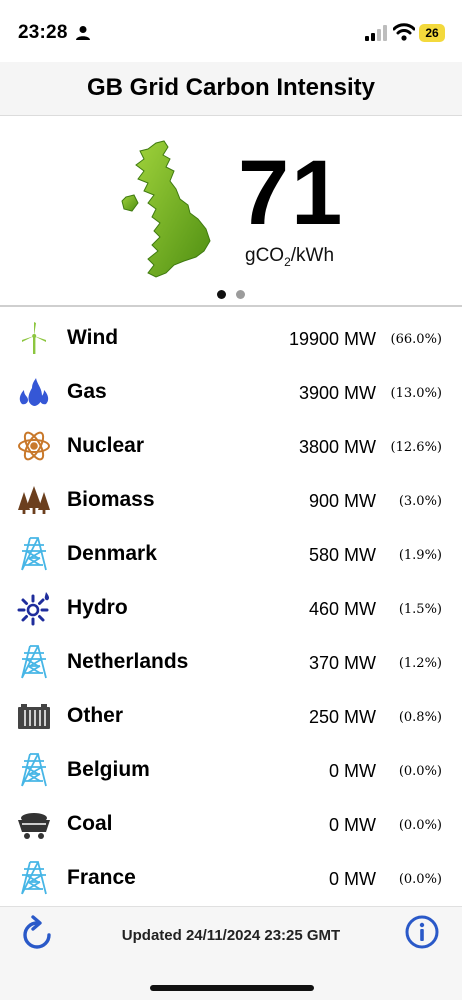  I want to click on source-row-belgium: Belgium 0 MW (0.0%), so click(231, 771).